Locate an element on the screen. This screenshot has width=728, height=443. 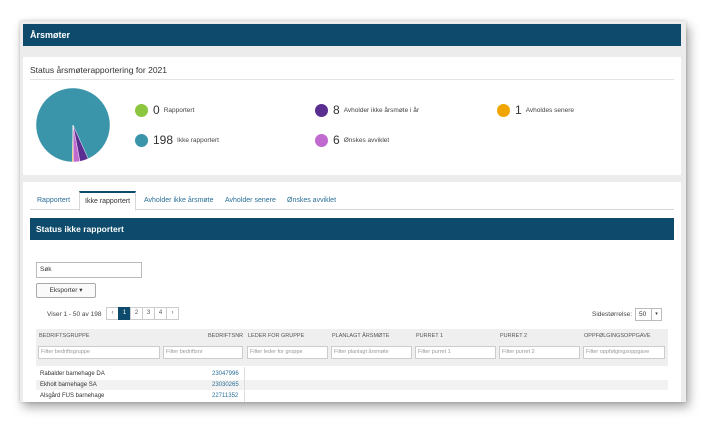
tab-avholder-ikke-arsmote: Avholder ikke årsmøte is located at coordinates (179, 201).